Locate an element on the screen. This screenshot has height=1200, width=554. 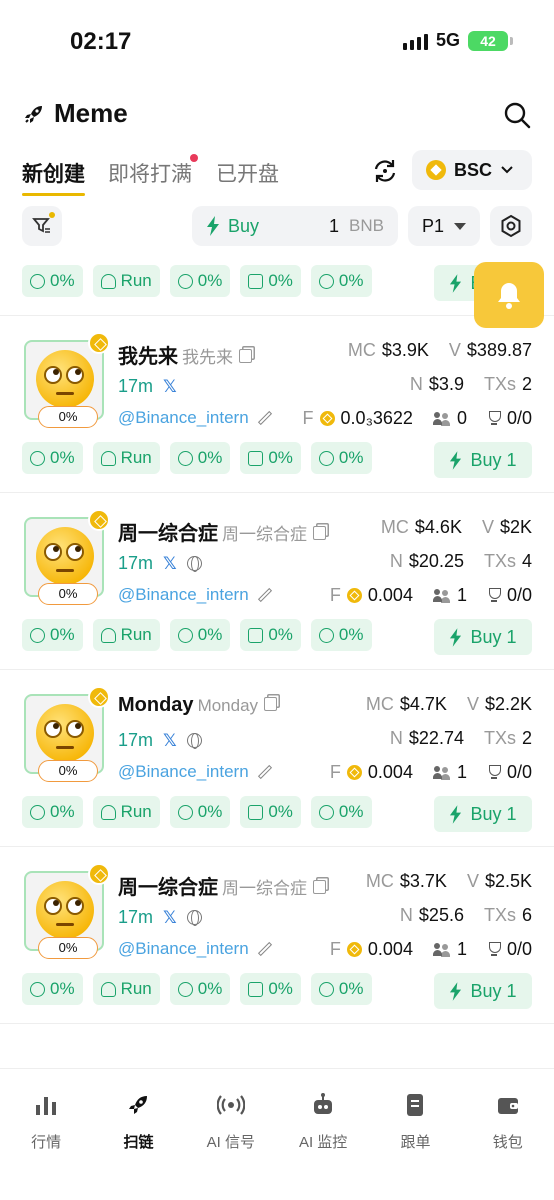
token-card: 0% 𝕏 @Binance_intern MC V N TXs F is located at coordinates (277, 287).